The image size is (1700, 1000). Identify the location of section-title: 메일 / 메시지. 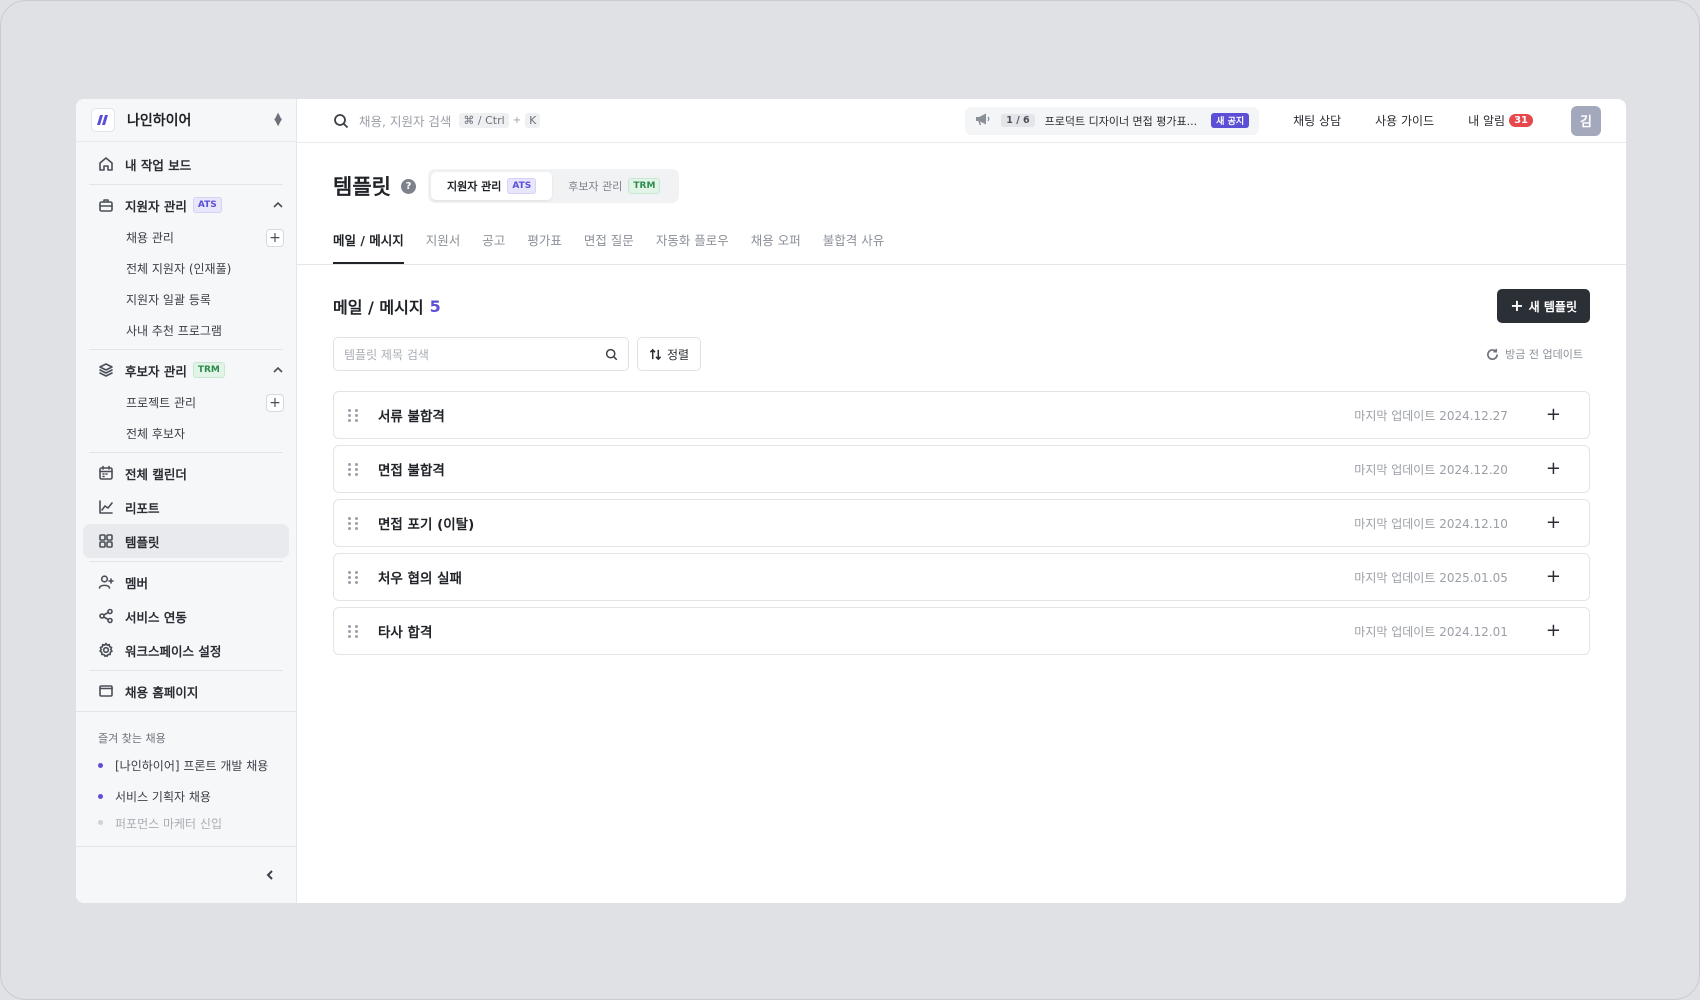
(378, 307).